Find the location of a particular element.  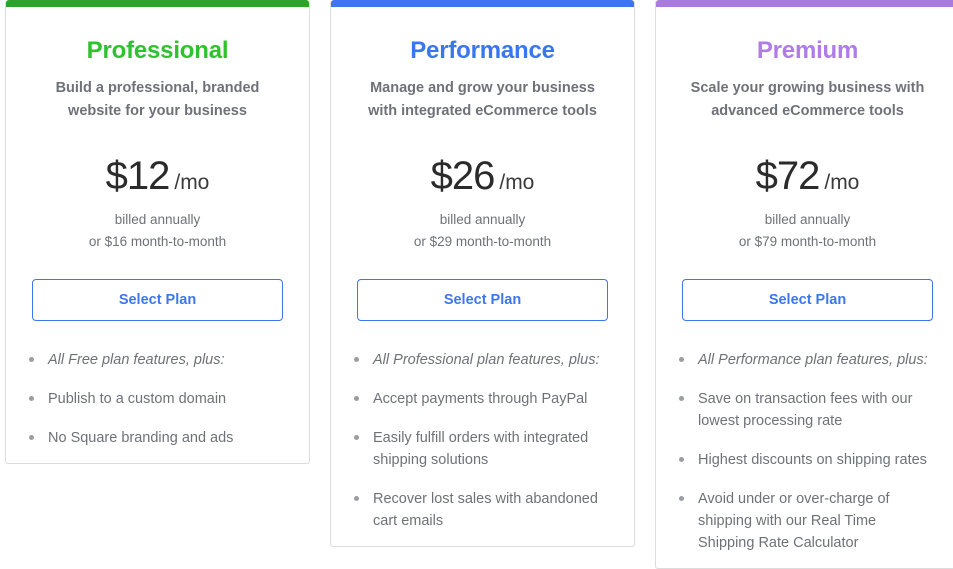

plan-feature-item: No Square branding and ads is located at coordinates (155, 438).